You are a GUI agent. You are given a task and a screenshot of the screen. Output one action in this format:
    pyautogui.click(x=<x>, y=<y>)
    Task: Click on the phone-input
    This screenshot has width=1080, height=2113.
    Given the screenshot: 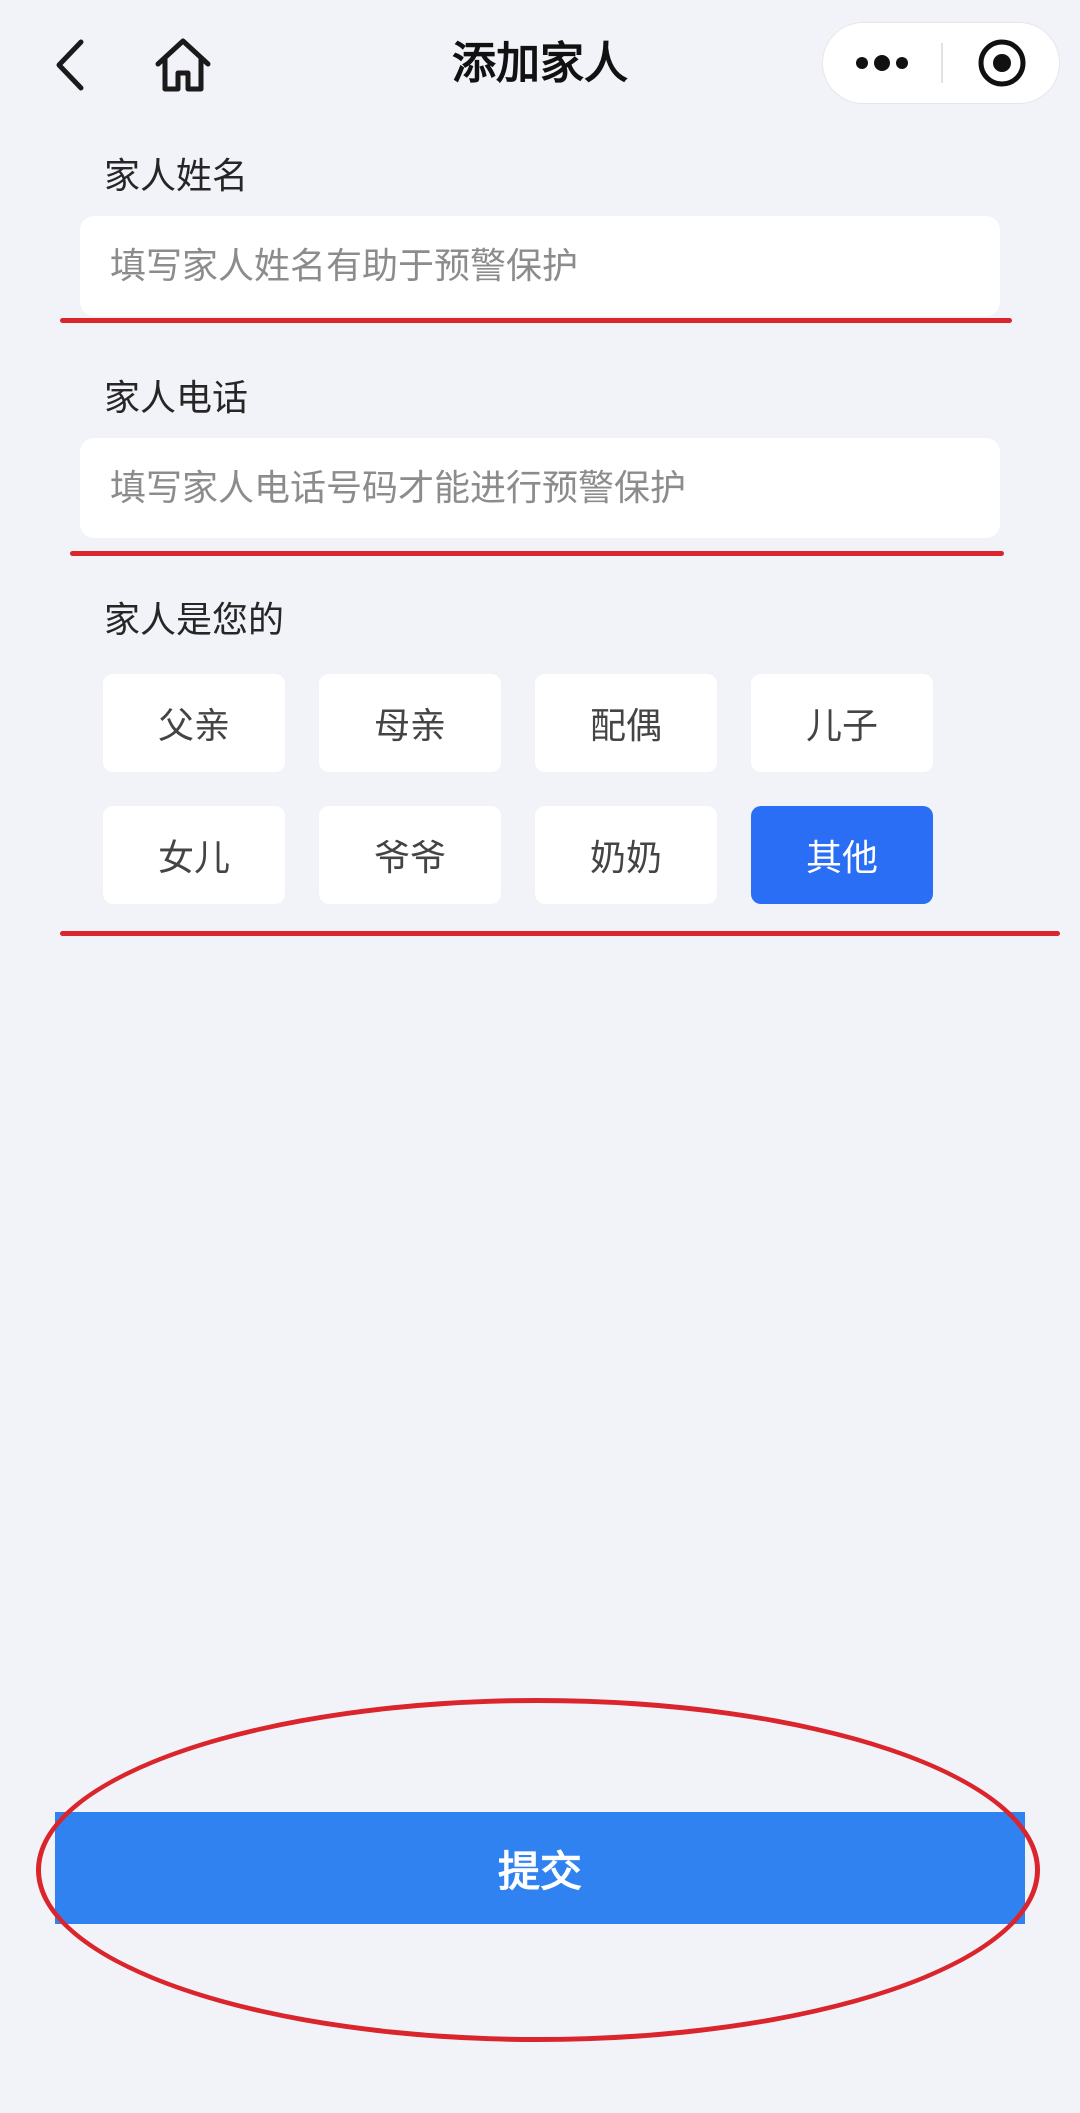 What is the action you would take?
    pyautogui.click(x=540, y=488)
    